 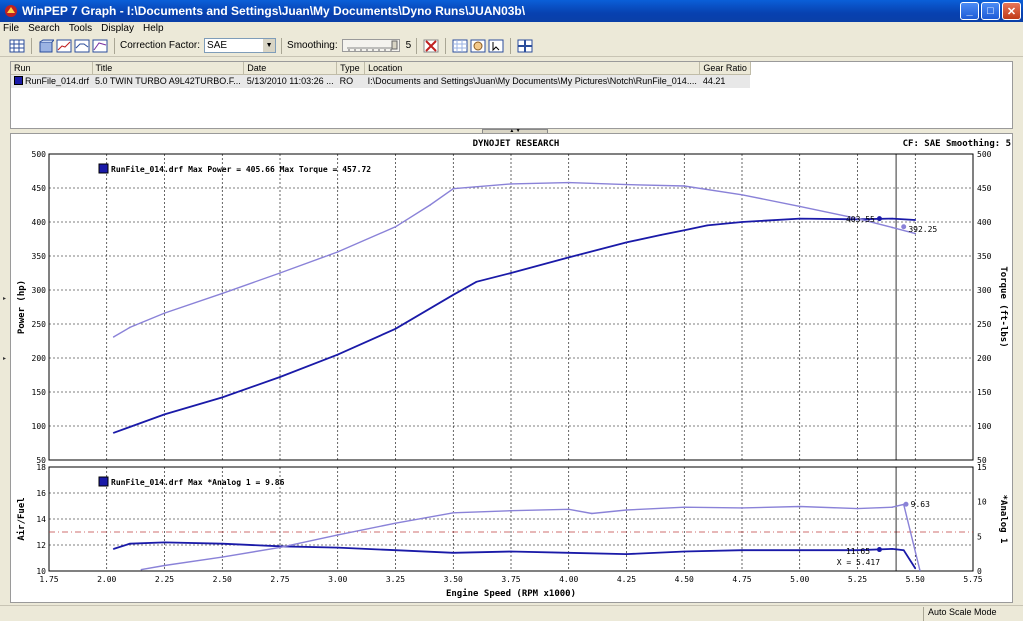 What do you see at coordinates (168, 68) in the screenshot?
I see `column-title: Title` at bounding box center [168, 68].